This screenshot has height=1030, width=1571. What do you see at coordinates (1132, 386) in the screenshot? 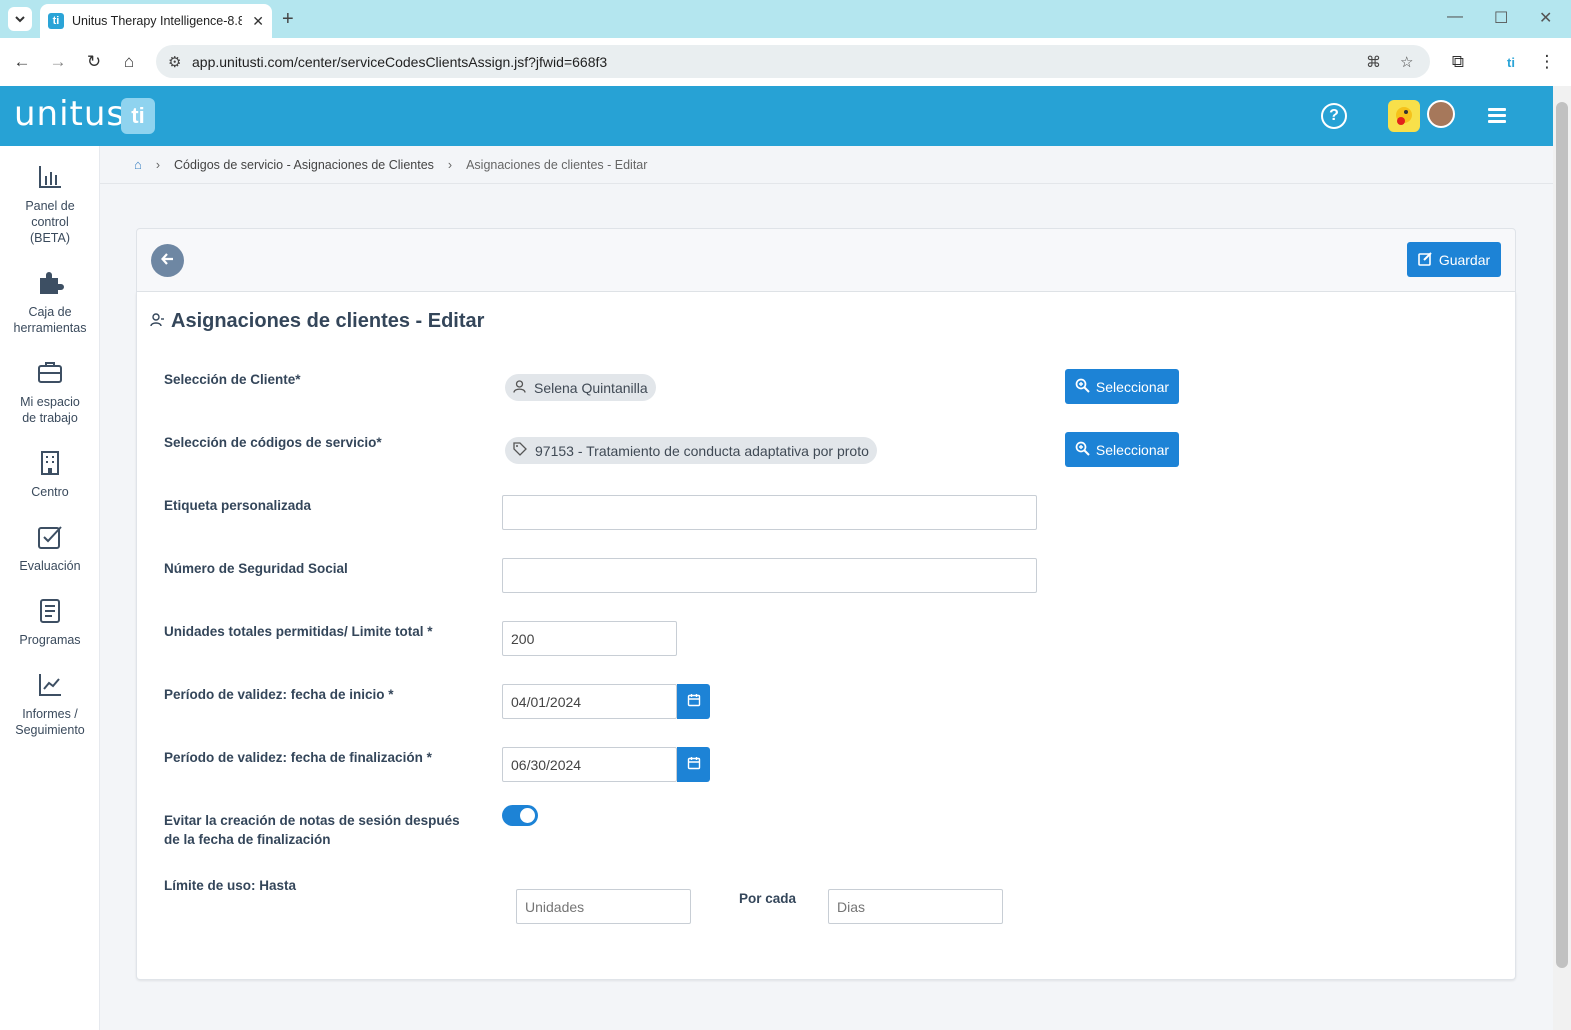
I see `select-client-label: Seleccionar` at bounding box center [1132, 386].